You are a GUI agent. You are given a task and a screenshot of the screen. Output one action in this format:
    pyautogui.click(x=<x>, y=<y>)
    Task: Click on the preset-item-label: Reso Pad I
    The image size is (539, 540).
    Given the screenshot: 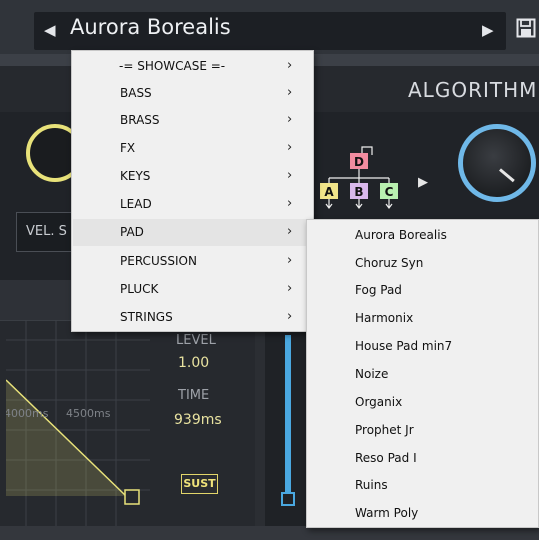 What is the action you would take?
    pyautogui.click(x=386, y=458)
    